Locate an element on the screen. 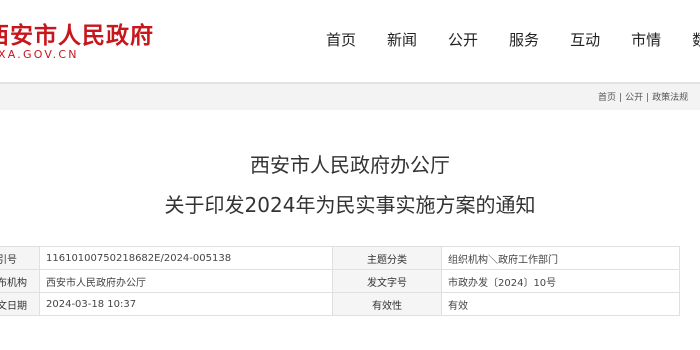 The height and width of the screenshot is (350, 700). meta-label-category: 主题分类 is located at coordinates (387, 258).